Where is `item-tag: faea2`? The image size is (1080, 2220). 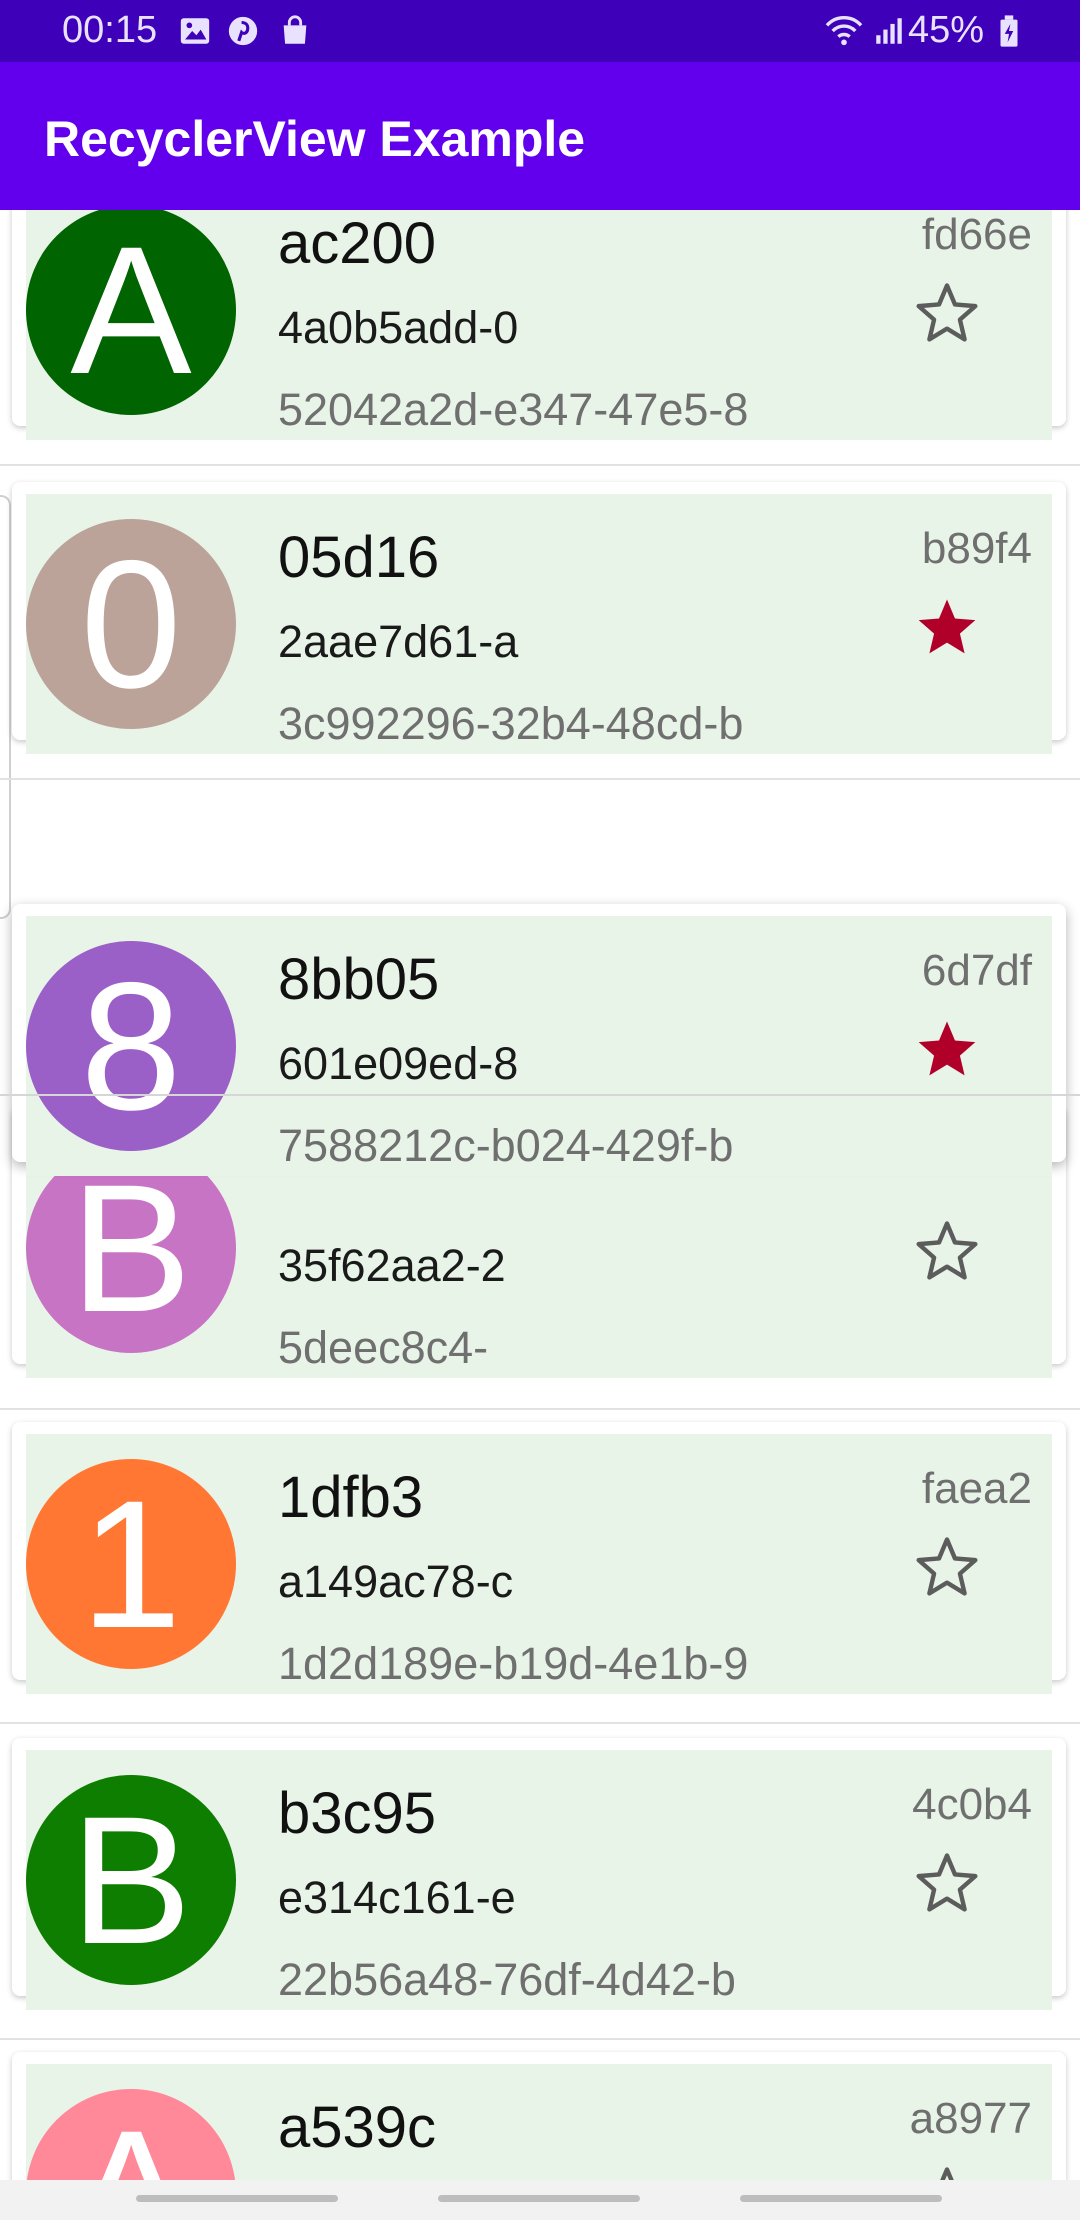 item-tag: faea2 is located at coordinates (976, 1488).